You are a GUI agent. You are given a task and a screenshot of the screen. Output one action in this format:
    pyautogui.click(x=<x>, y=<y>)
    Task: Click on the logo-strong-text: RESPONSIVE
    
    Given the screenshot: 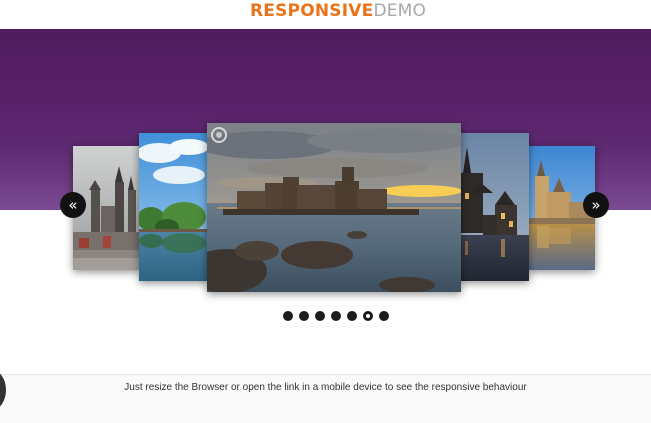 What is the action you would take?
    pyautogui.click(x=312, y=11)
    